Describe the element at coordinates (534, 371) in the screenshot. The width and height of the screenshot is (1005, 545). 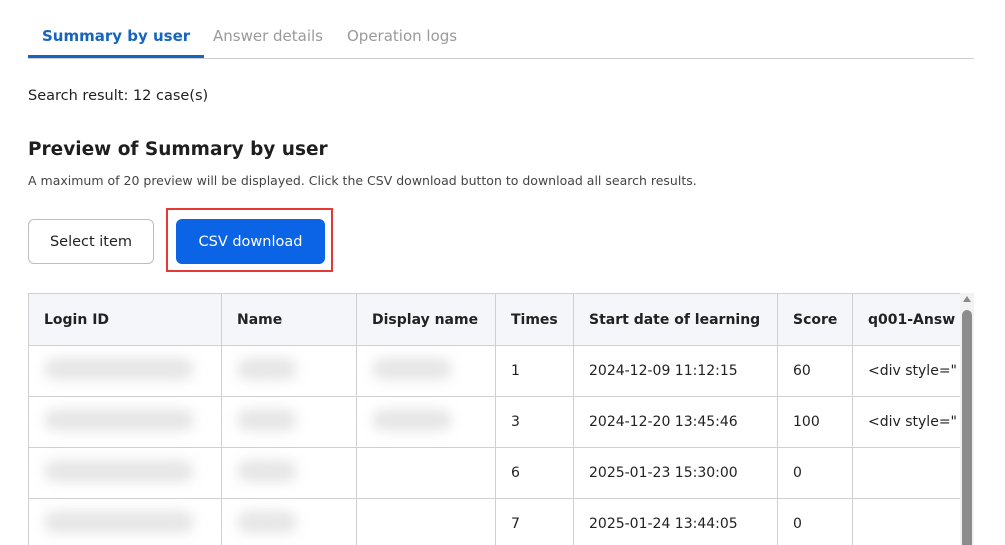
I see `times-cell: 1` at that location.